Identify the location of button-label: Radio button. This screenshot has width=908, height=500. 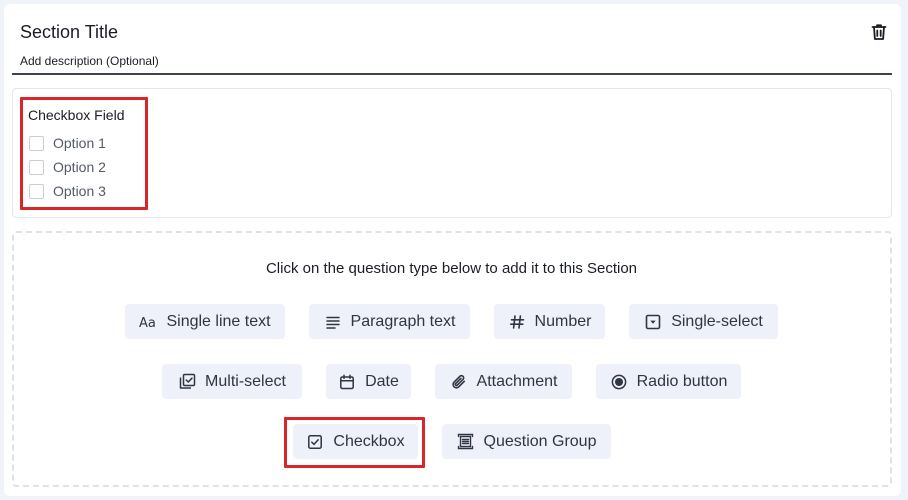
(682, 381).